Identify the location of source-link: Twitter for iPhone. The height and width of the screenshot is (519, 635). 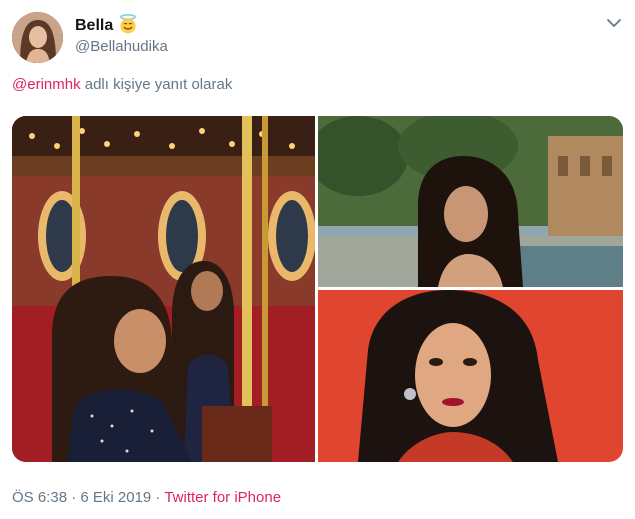
(222, 497).